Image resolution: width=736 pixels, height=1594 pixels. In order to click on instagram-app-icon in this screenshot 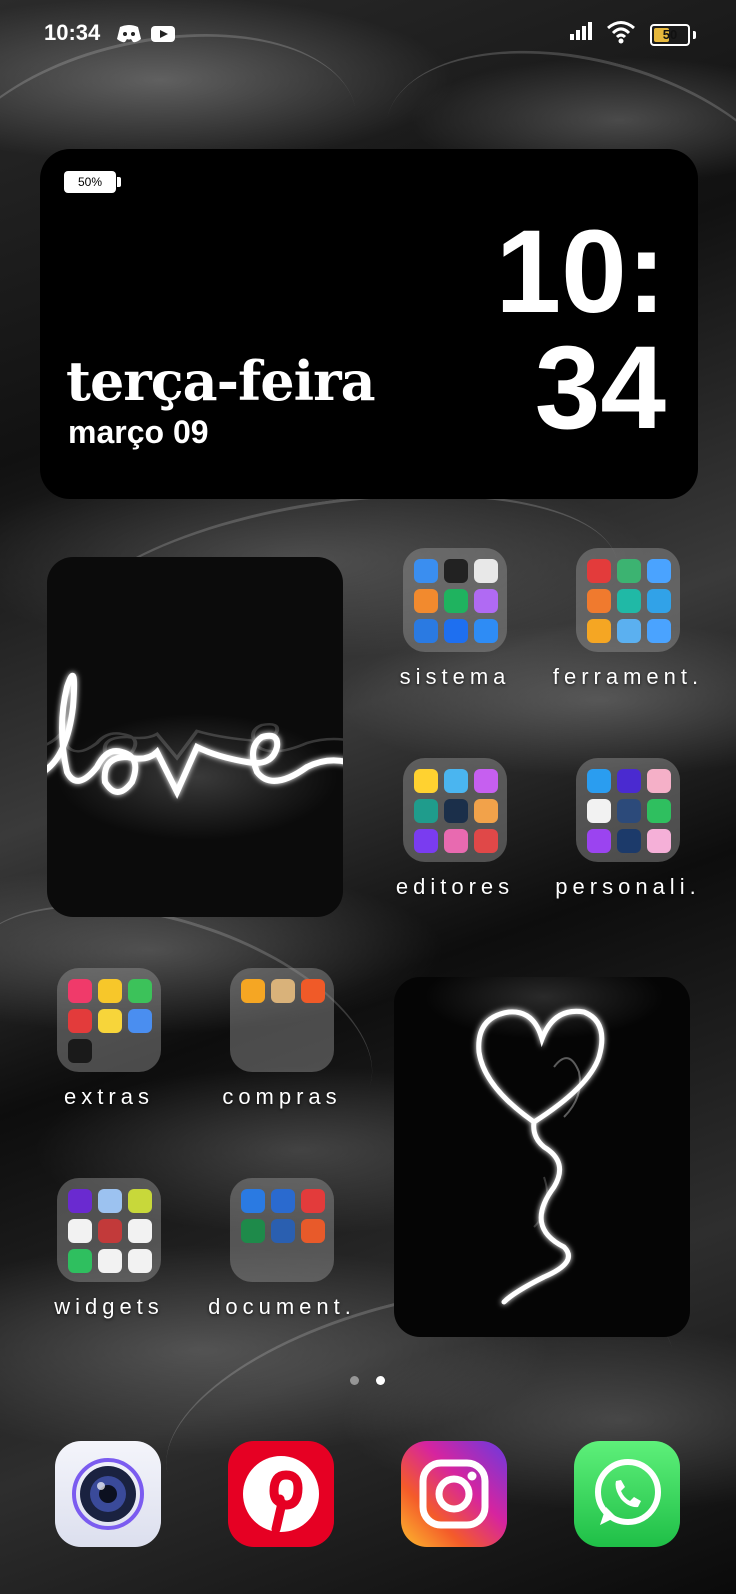, I will do `click(454, 1494)`.